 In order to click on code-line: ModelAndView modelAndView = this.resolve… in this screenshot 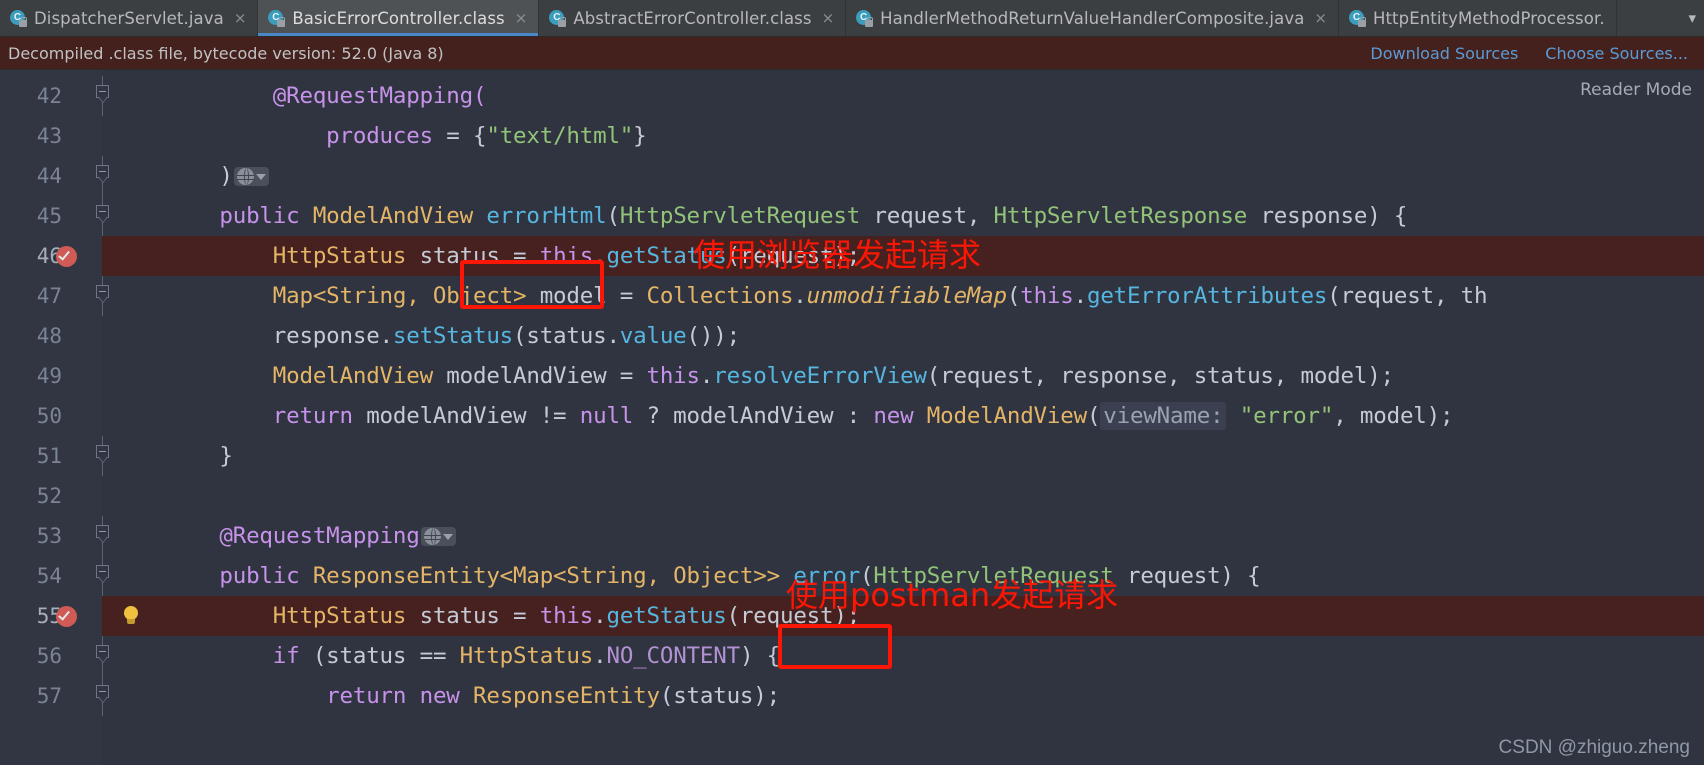, I will do `click(935, 376)`.